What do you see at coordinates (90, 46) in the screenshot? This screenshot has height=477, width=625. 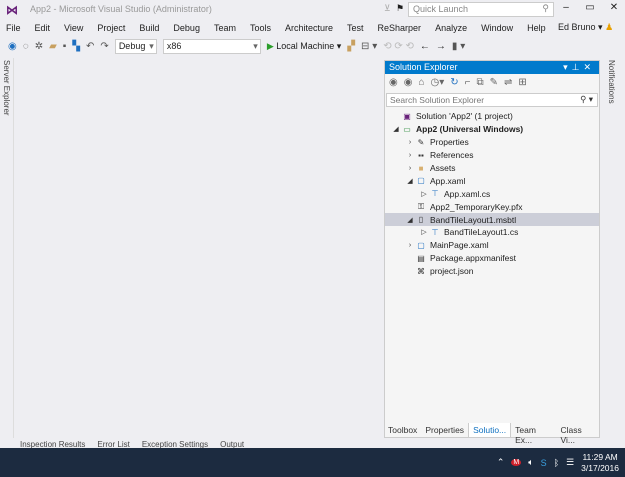 I see `undo-icon: ↶` at bounding box center [90, 46].